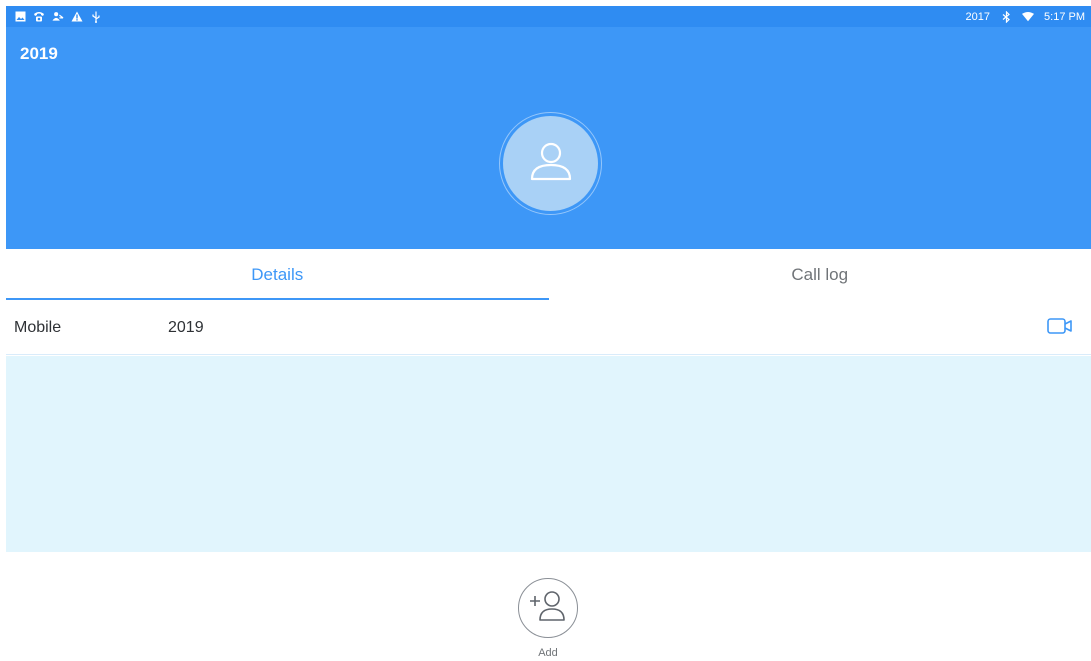  Describe the element at coordinates (96, 17) in the screenshot. I see `usb-icon` at that location.